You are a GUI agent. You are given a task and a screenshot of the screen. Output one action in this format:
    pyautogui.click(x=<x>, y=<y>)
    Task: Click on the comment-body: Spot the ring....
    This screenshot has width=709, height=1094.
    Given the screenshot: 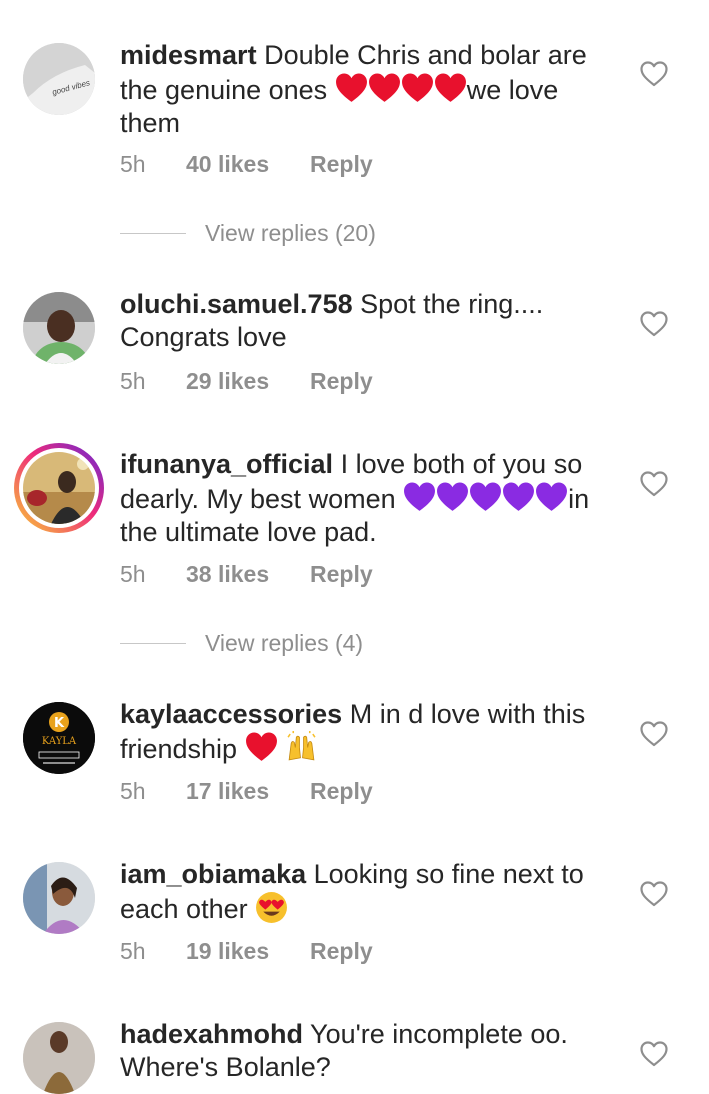 What is the action you would take?
    pyautogui.click(x=452, y=304)
    